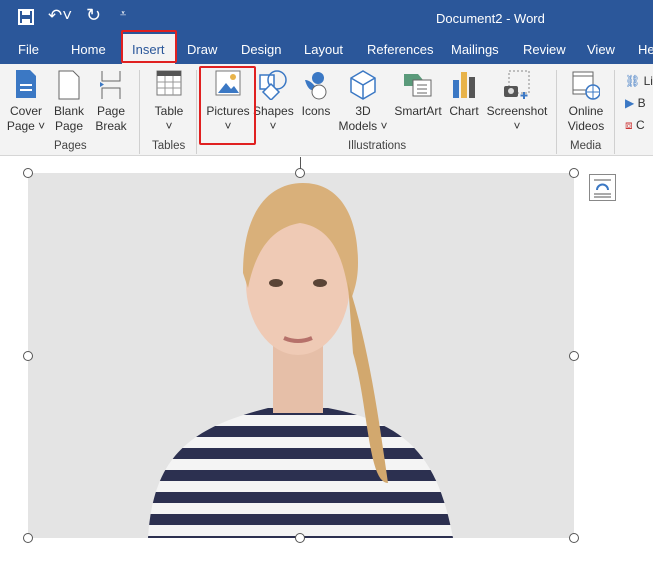 The height and width of the screenshot is (579, 653). Describe the element at coordinates (28, 538) in the screenshot. I see `resize-handle-sw` at that location.